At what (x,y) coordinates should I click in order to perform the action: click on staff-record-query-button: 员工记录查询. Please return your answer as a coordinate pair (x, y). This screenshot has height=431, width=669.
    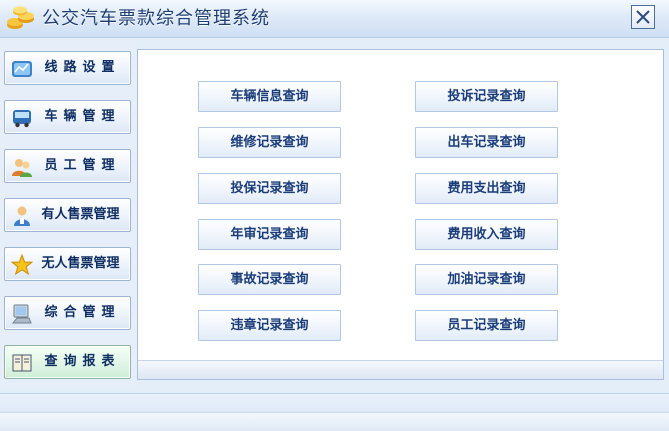
    Looking at the image, I should click on (486, 325).